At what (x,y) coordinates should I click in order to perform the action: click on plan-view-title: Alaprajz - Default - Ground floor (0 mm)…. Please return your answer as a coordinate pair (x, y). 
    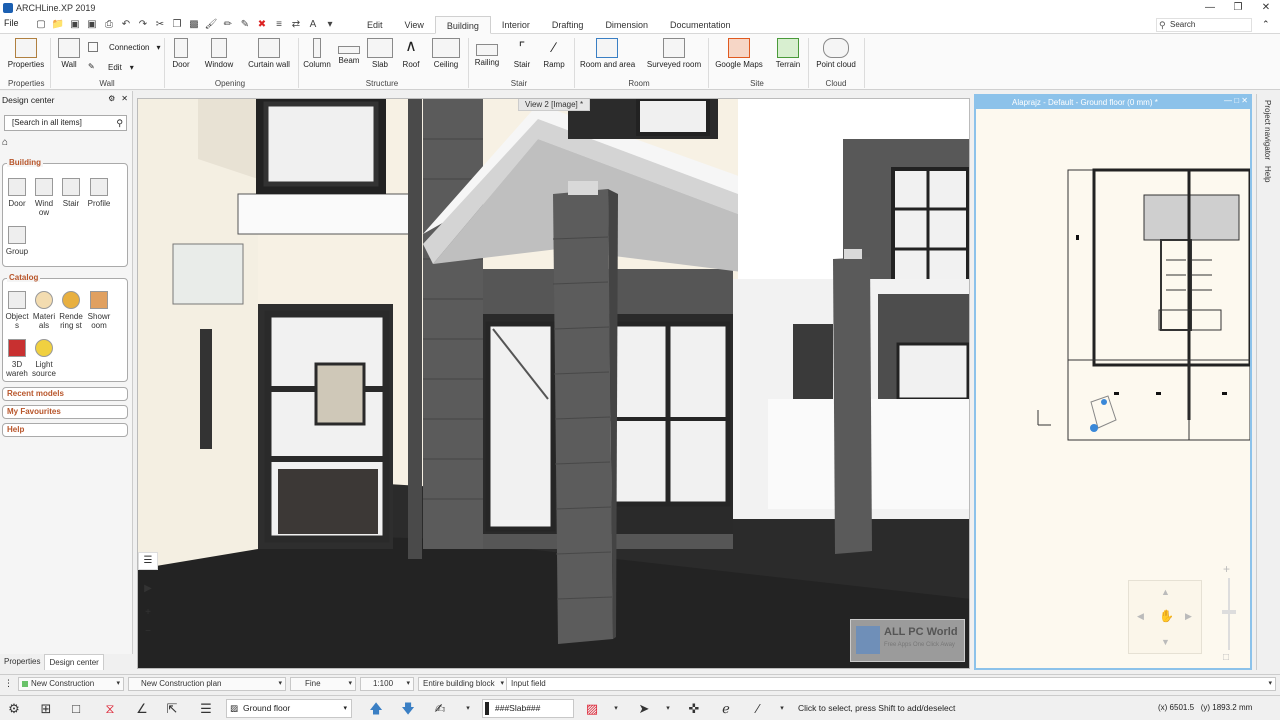
    Looking at the image, I should click on (1113, 102).